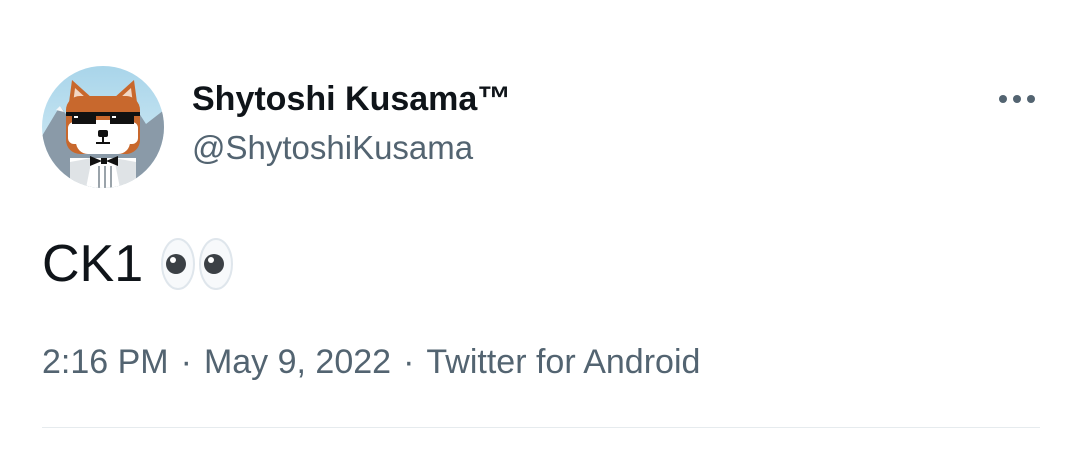  What do you see at coordinates (541, 427) in the screenshot?
I see `divider` at bounding box center [541, 427].